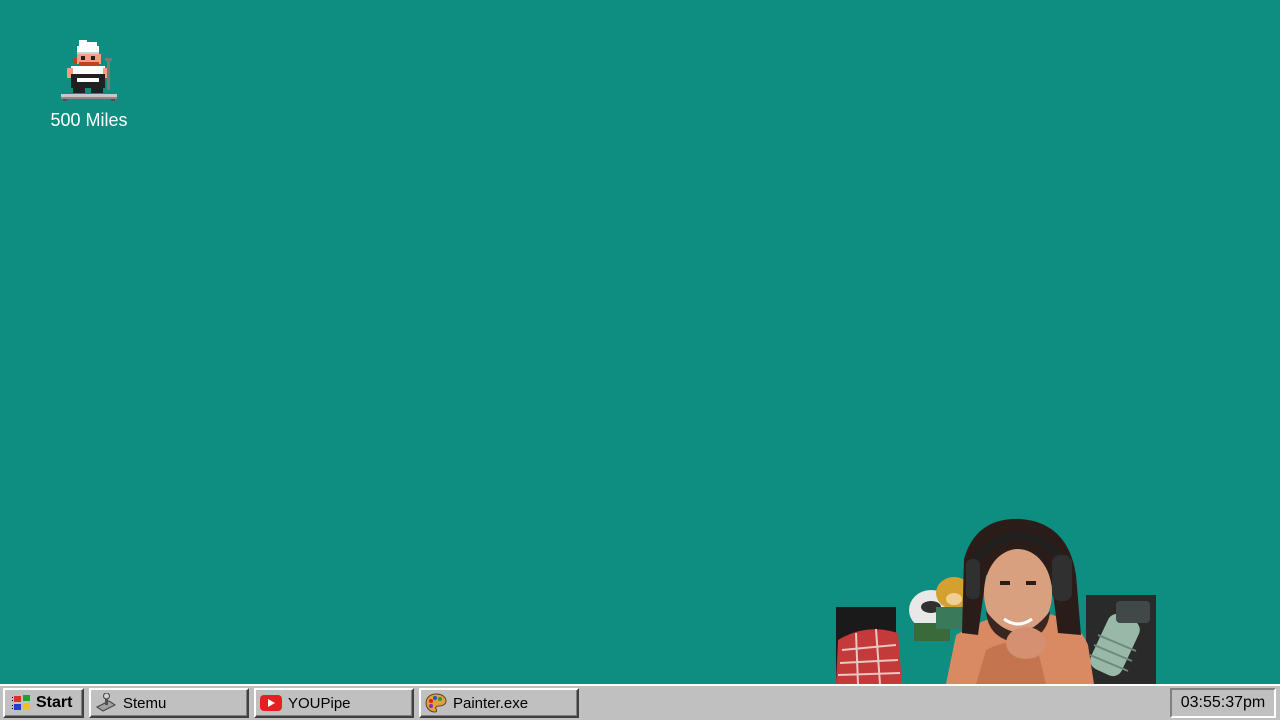 The height and width of the screenshot is (720, 1280). What do you see at coordinates (54, 702) in the screenshot?
I see `start-label: Start` at bounding box center [54, 702].